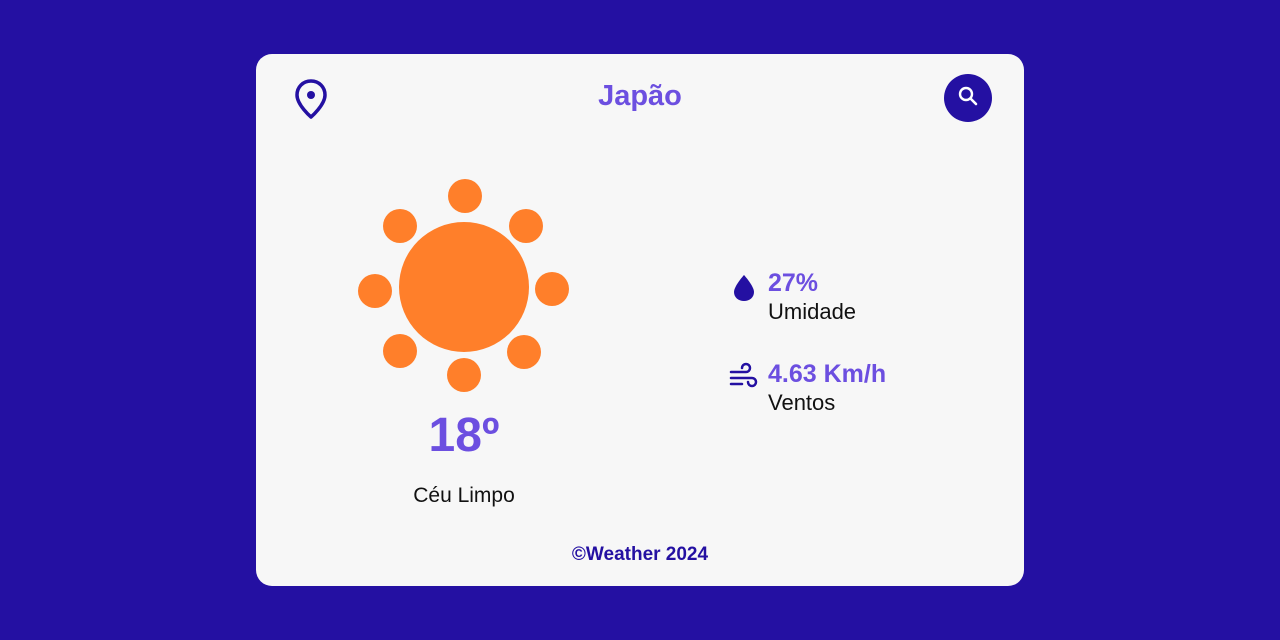 This screenshot has width=1280, height=640. I want to click on wind-label: Ventos, so click(802, 402).